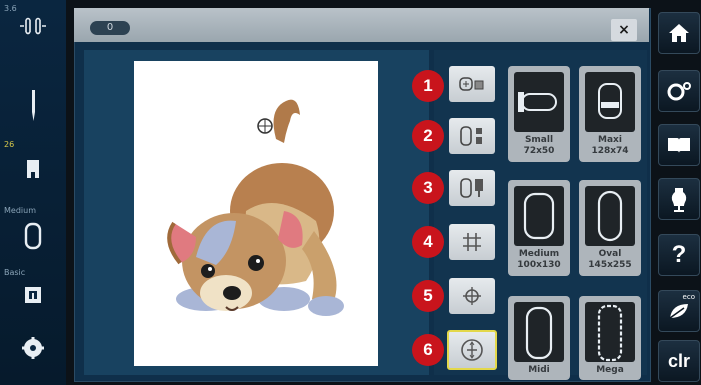 This screenshot has height=385, width=701. Describe the element at coordinates (428, 242) in the screenshot. I see `badge-4: 4` at that location.